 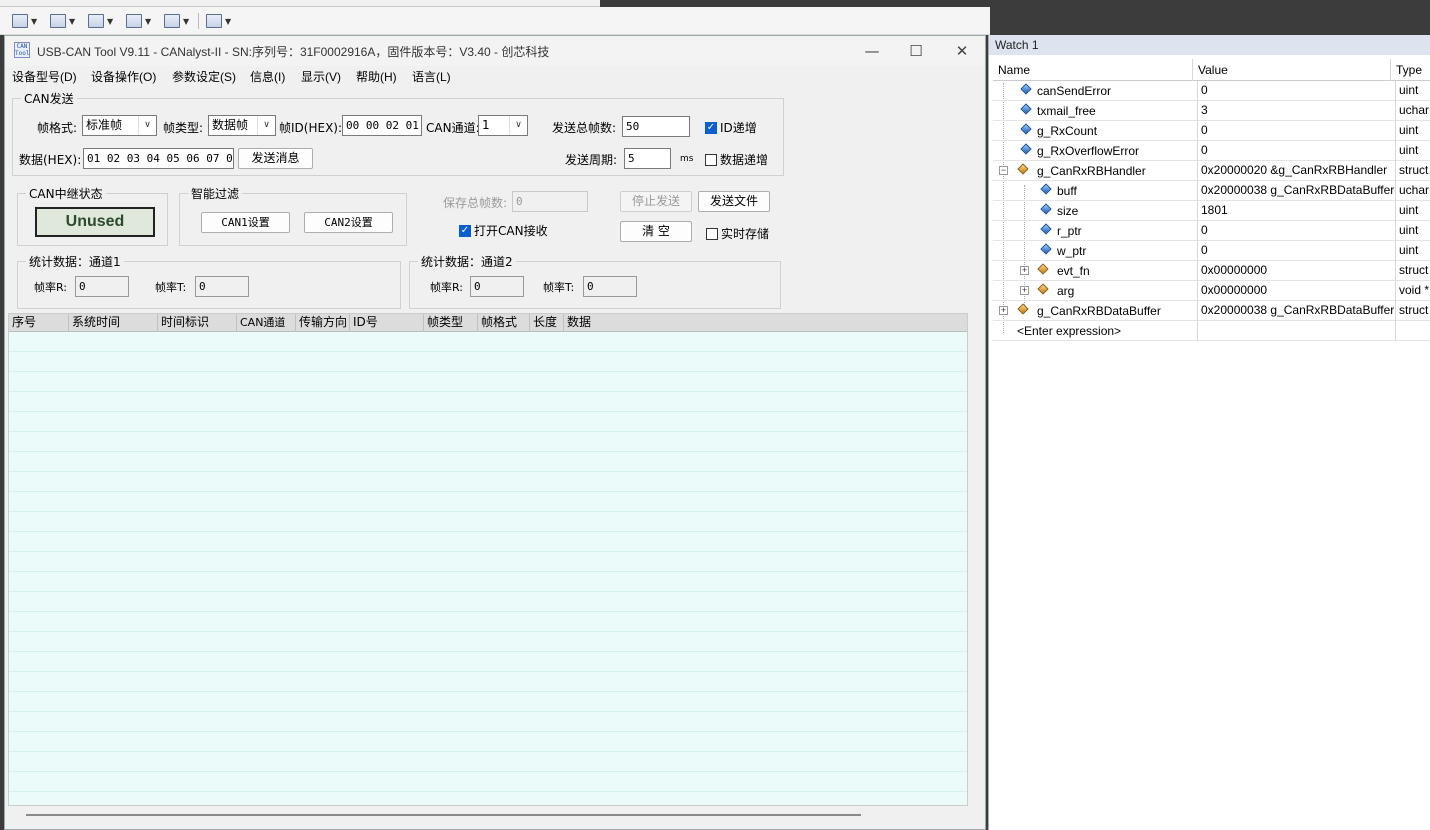 I want to click on frame-id-label: 帧ID(HEX):, so click(x=311, y=128).